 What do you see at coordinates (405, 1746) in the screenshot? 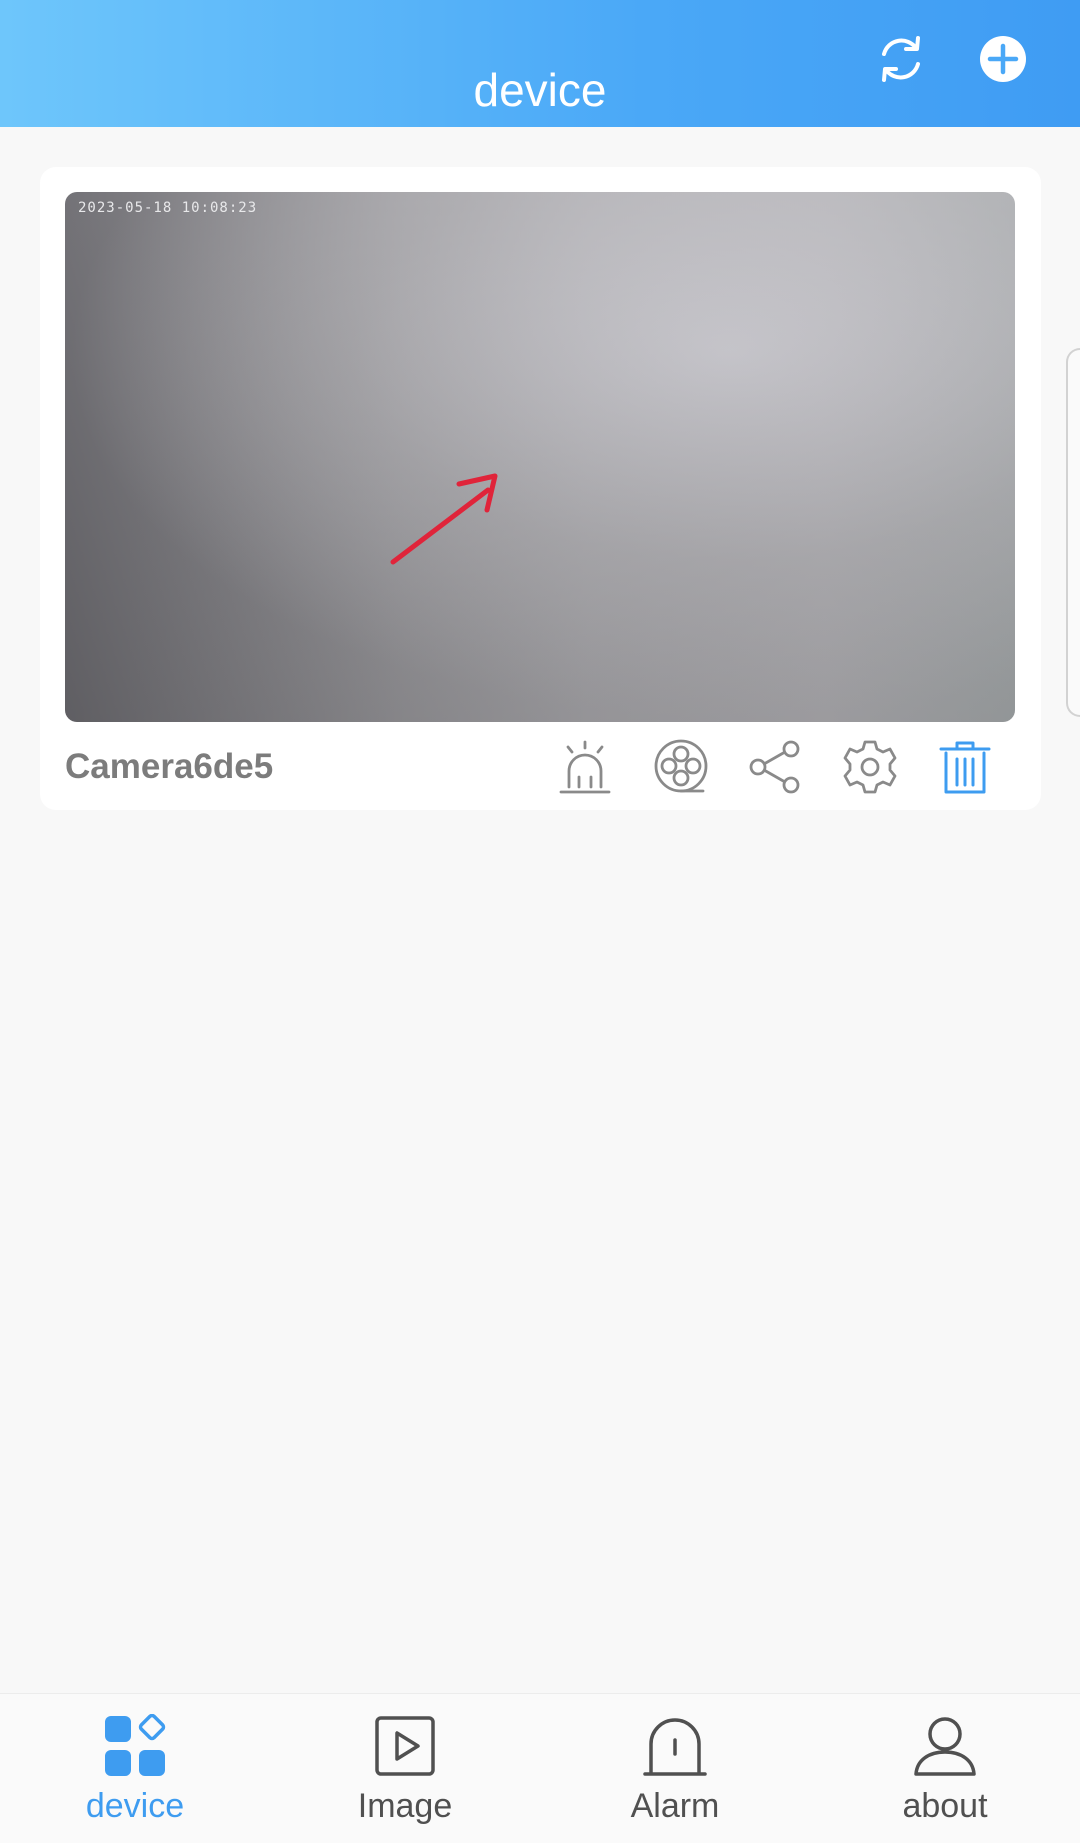
I see `play-square-icon` at bounding box center [405, 1746].